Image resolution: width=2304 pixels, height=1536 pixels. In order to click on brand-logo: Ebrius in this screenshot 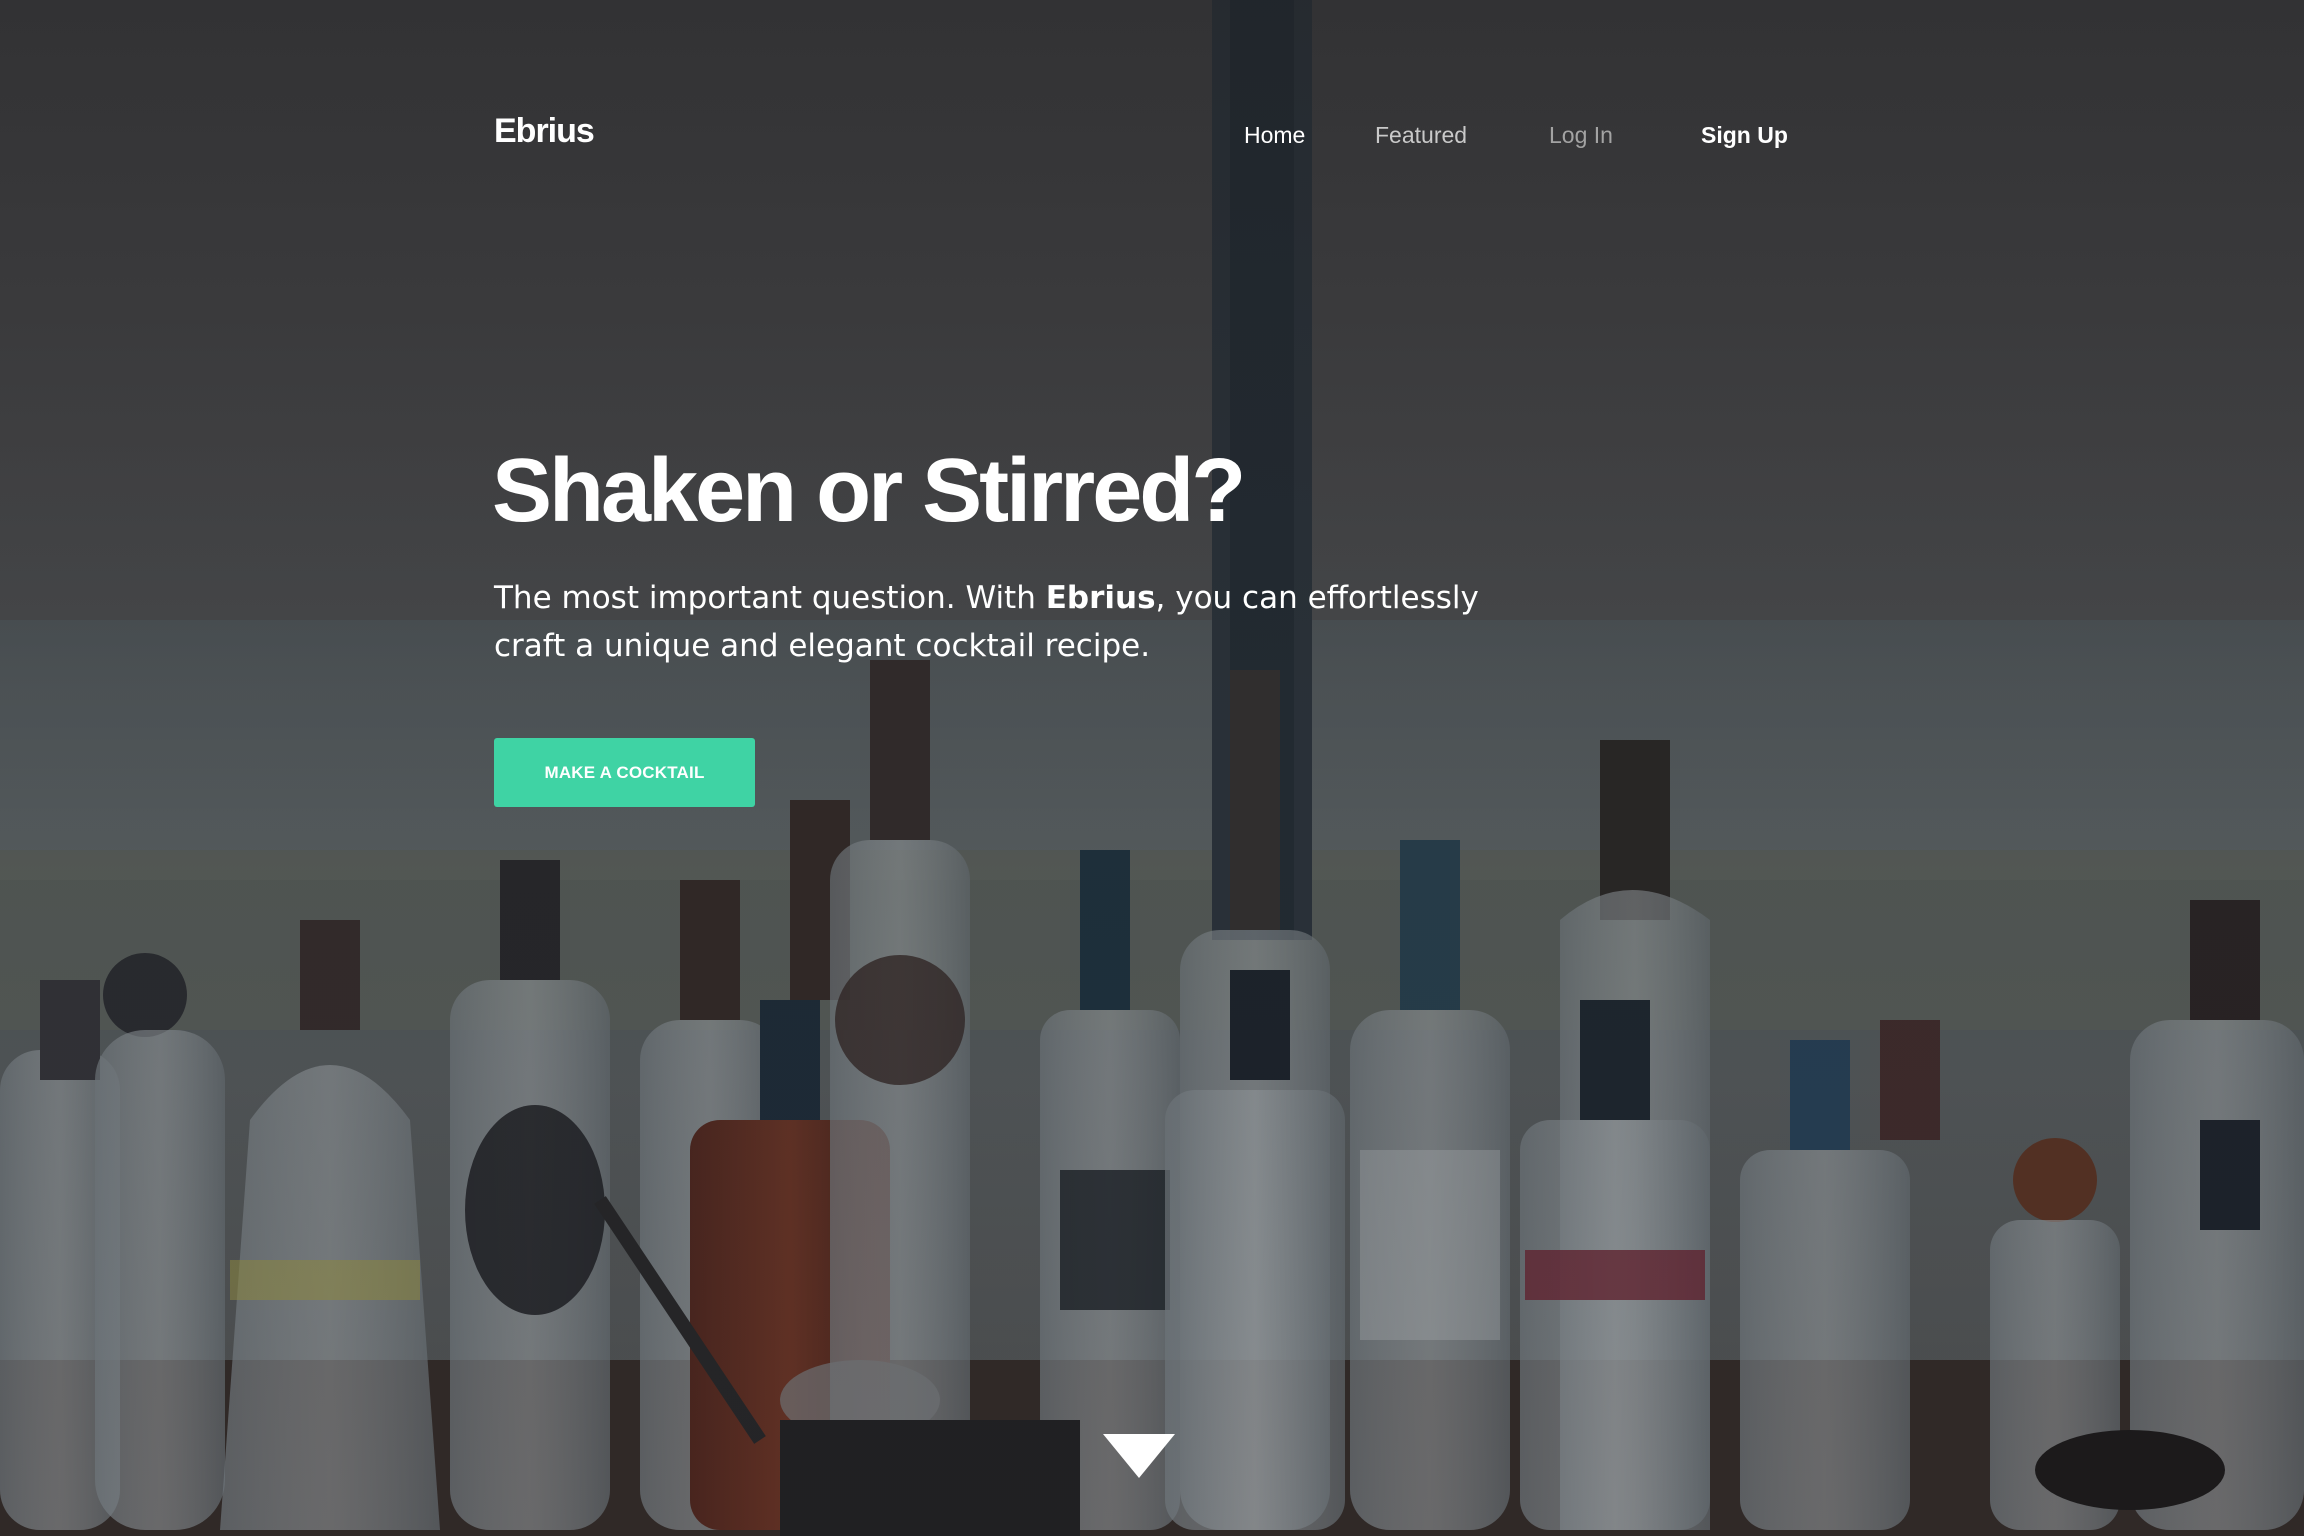, I will do `click(544, 131)`.